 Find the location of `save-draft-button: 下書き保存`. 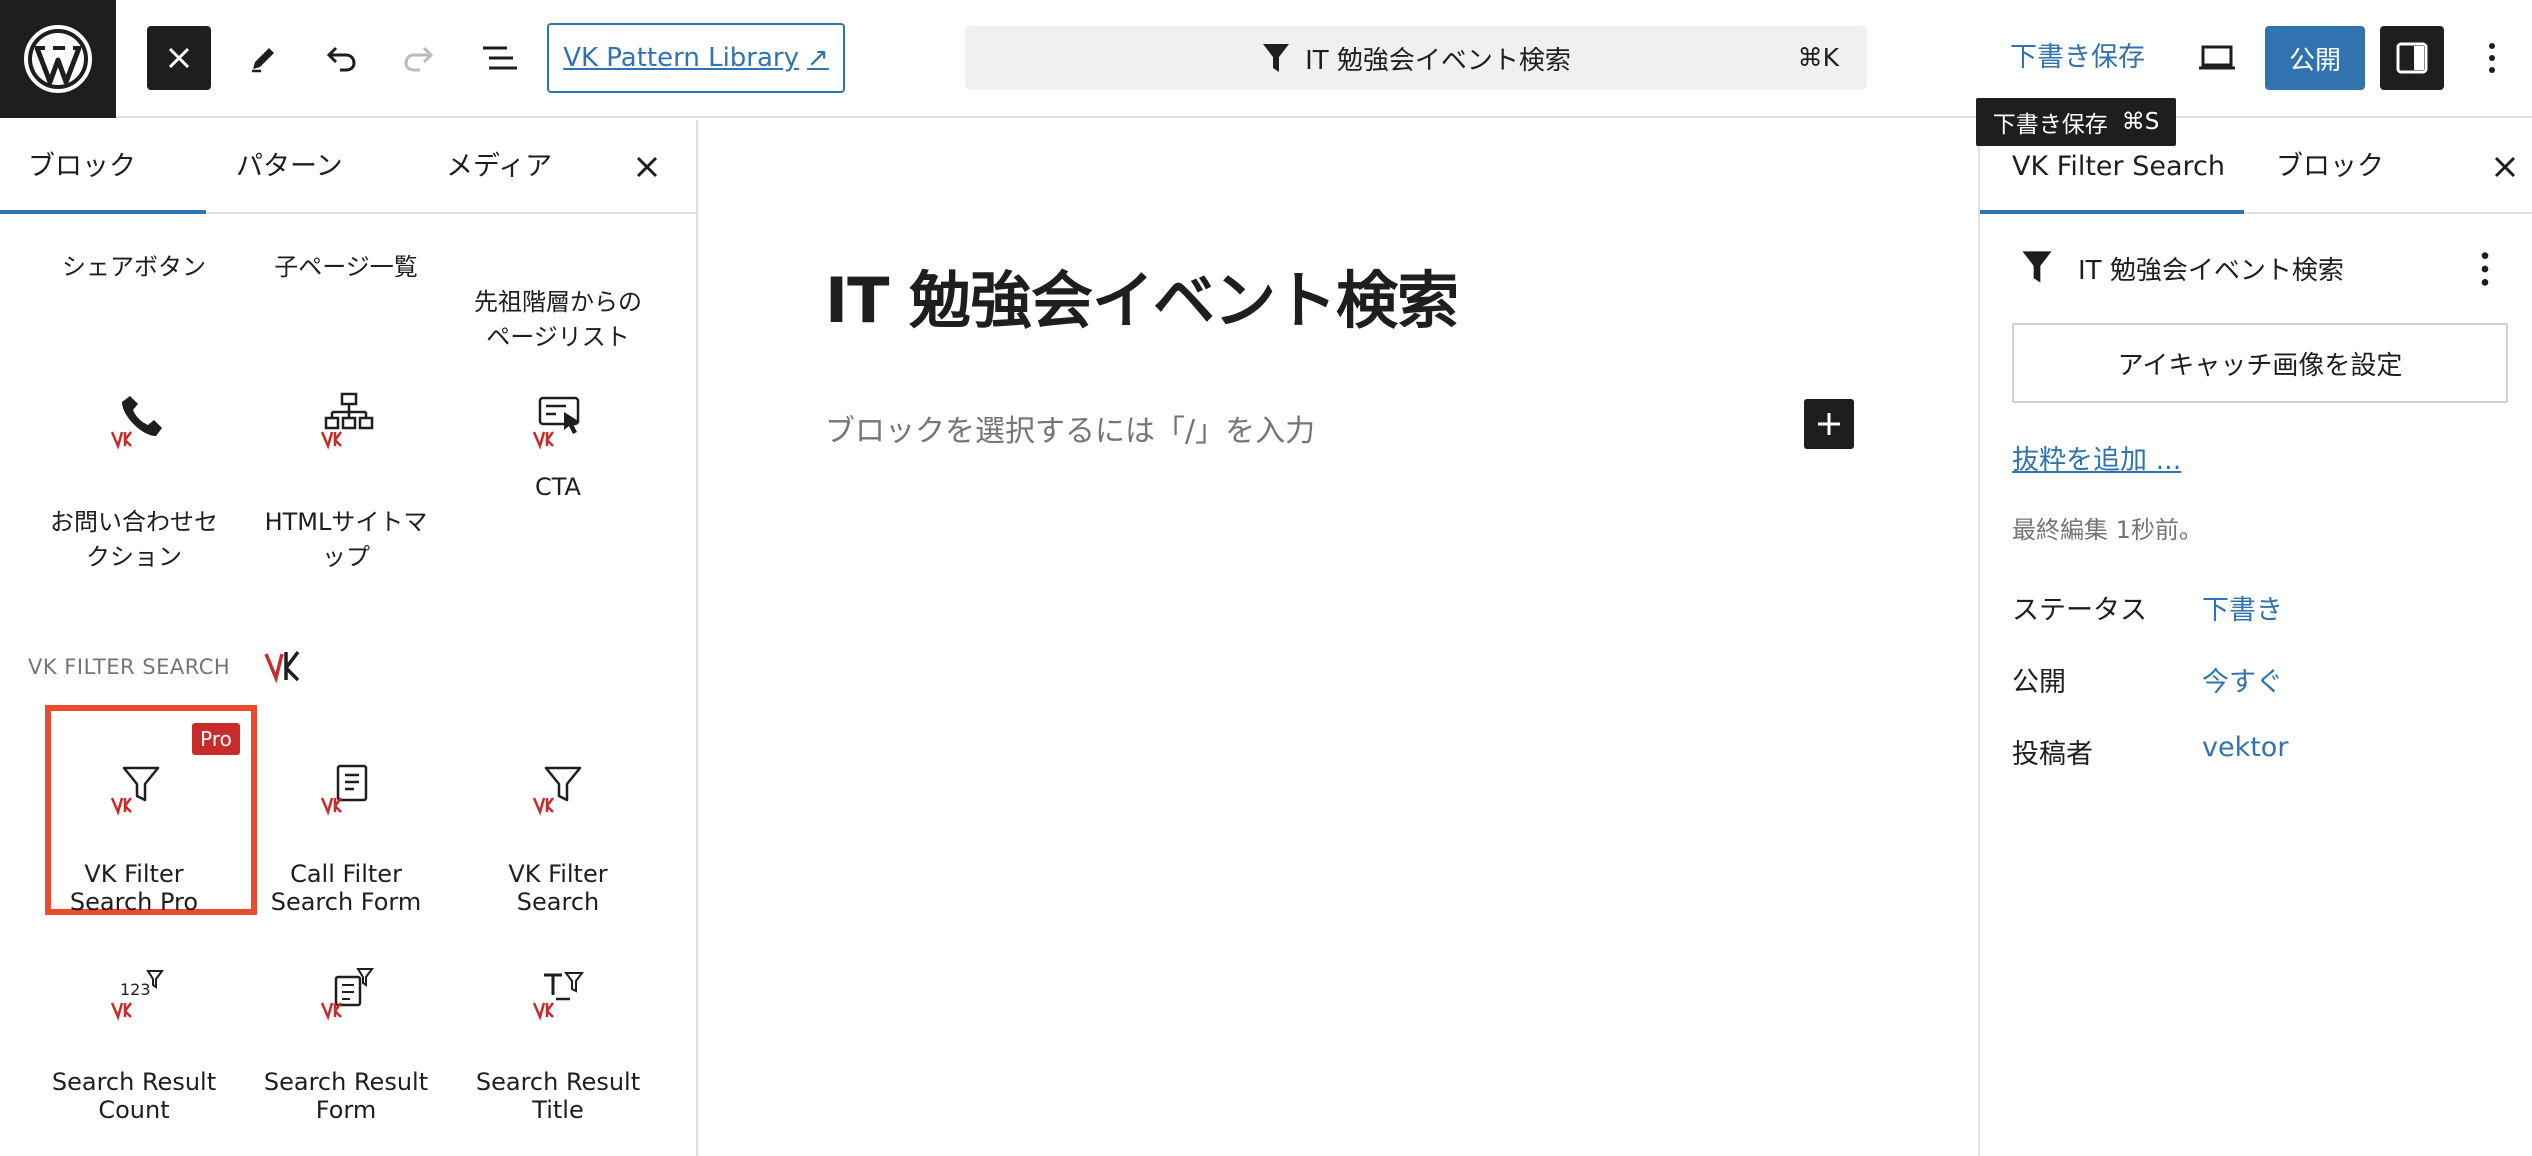

save-draft-button: 下書き保存 is located at coordinates (2077, 58).